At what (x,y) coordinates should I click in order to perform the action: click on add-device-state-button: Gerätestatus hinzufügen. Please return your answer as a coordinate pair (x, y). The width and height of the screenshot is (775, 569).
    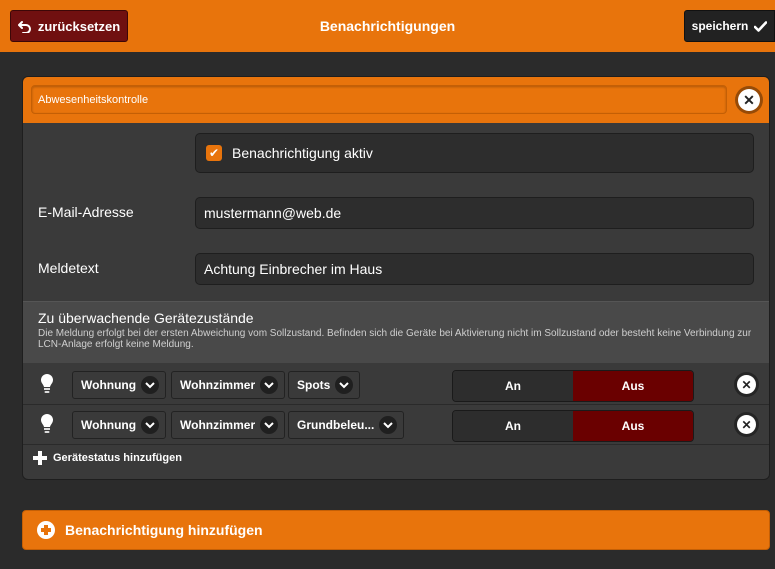
    Looking at the image, I should click on (107, 458).